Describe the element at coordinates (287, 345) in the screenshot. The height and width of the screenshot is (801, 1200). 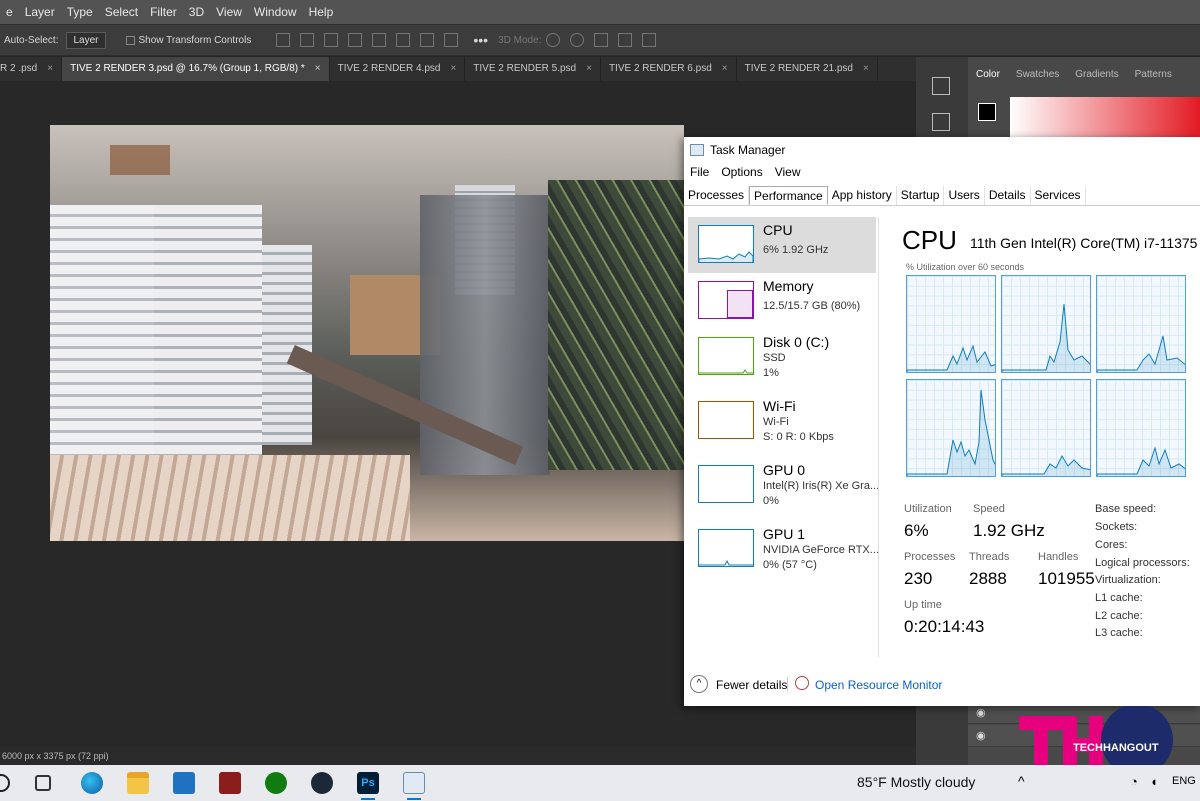
I see `building-mid-white` at that location.